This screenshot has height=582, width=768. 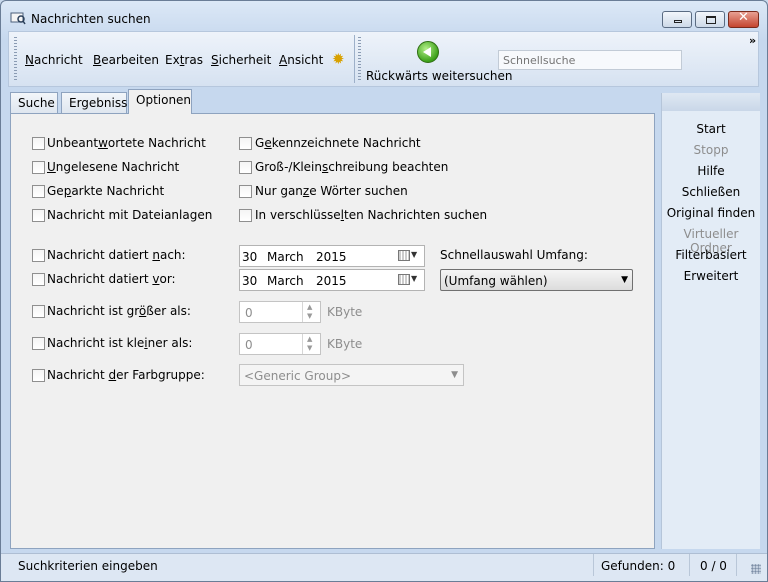 I want to click on dated-after-date-picker: 30 March 2015 ▼, so click(x=332, y=256).